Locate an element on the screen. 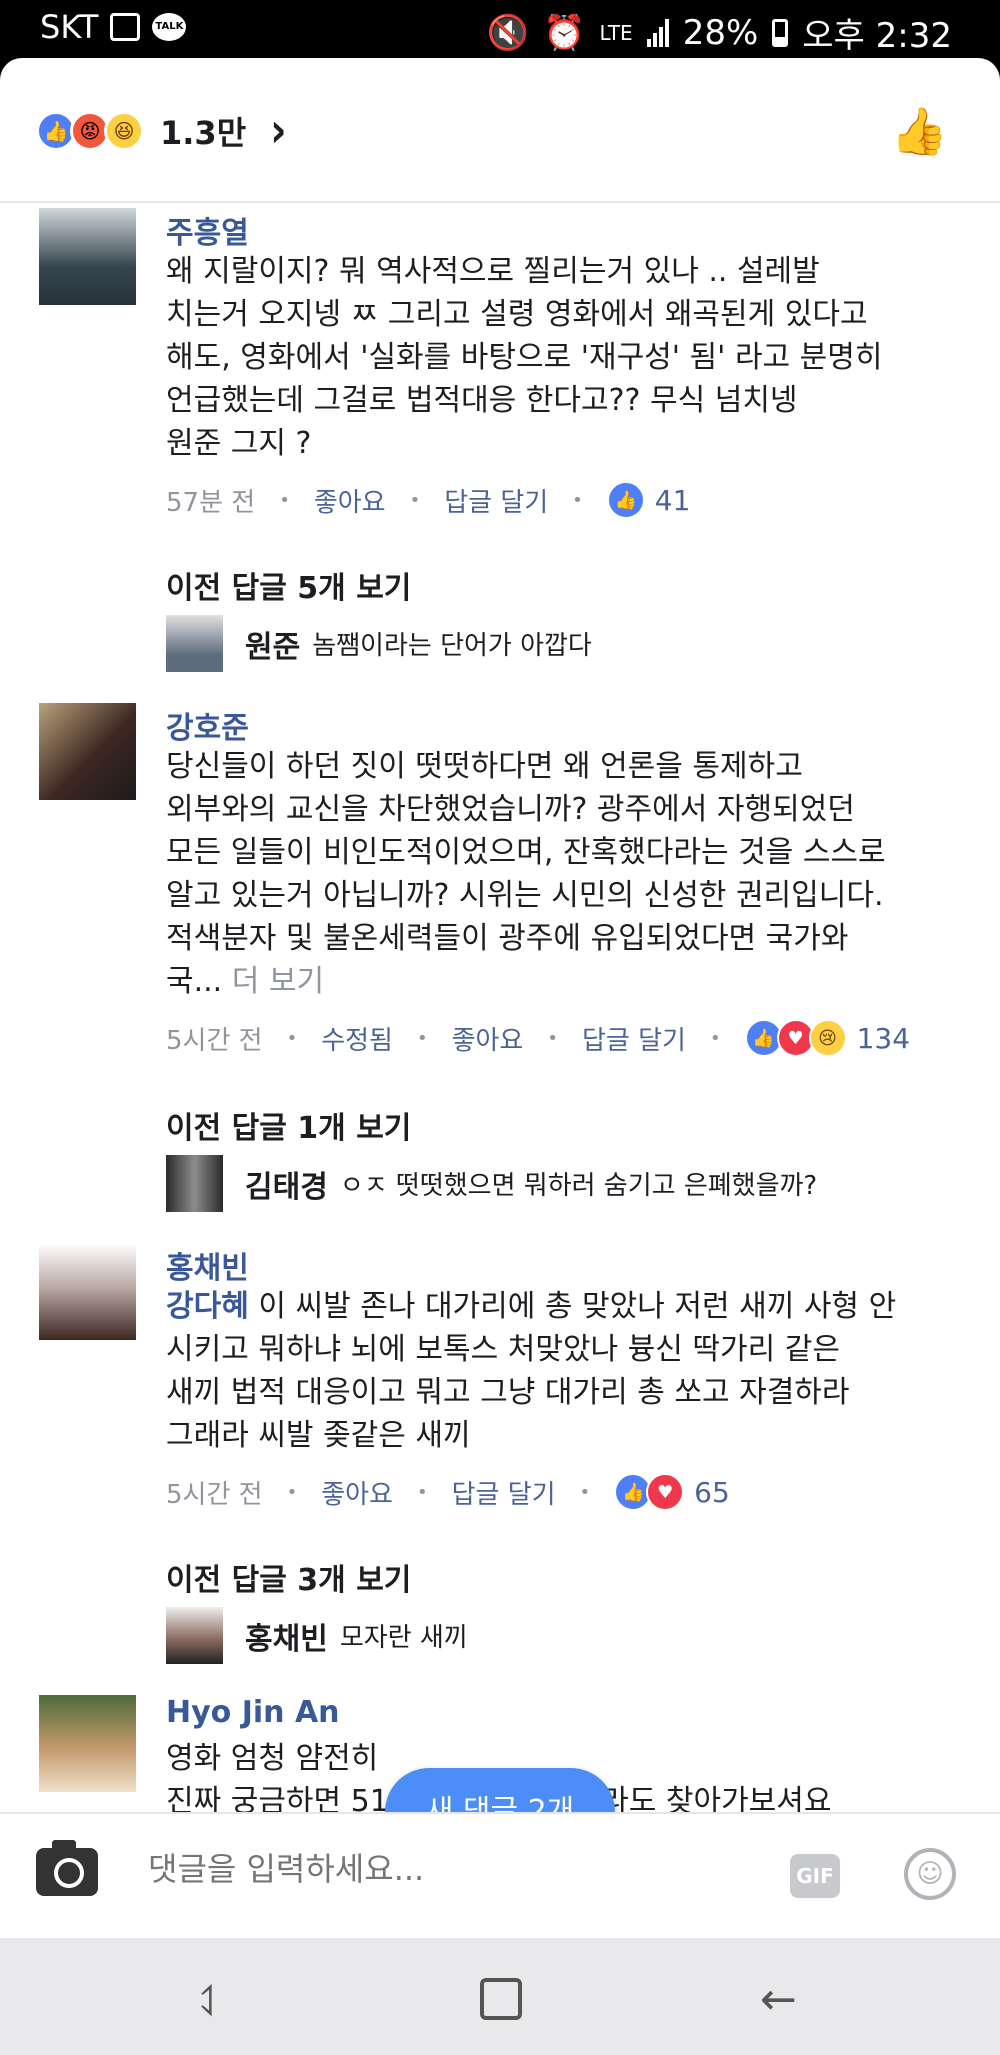 The width and height of the screenshot is (1000, 2055). comment-input is located at coordinates (448, 1869).